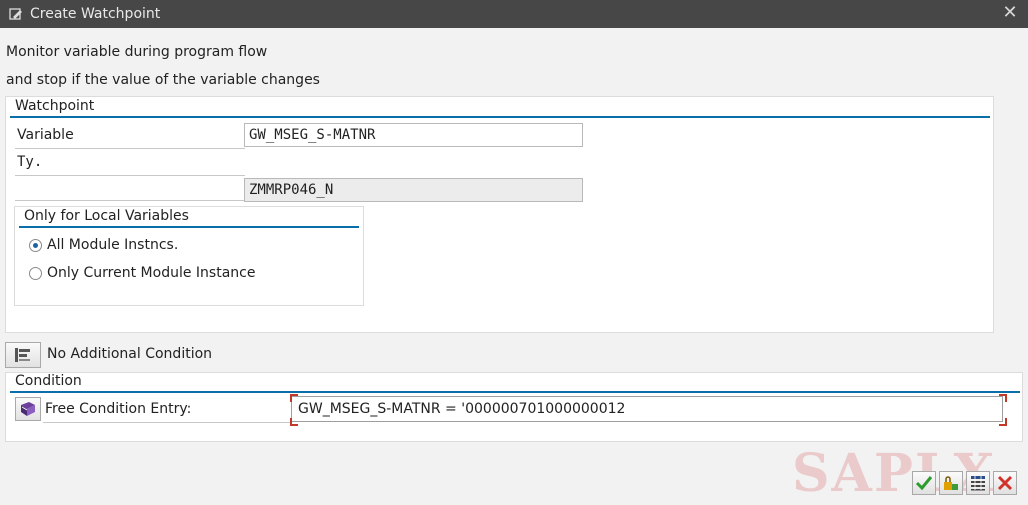 This screenshot has width=1028, height=505. I want to click on radio-current-module-instance: Only Current Module Instance, so click(142, 273).